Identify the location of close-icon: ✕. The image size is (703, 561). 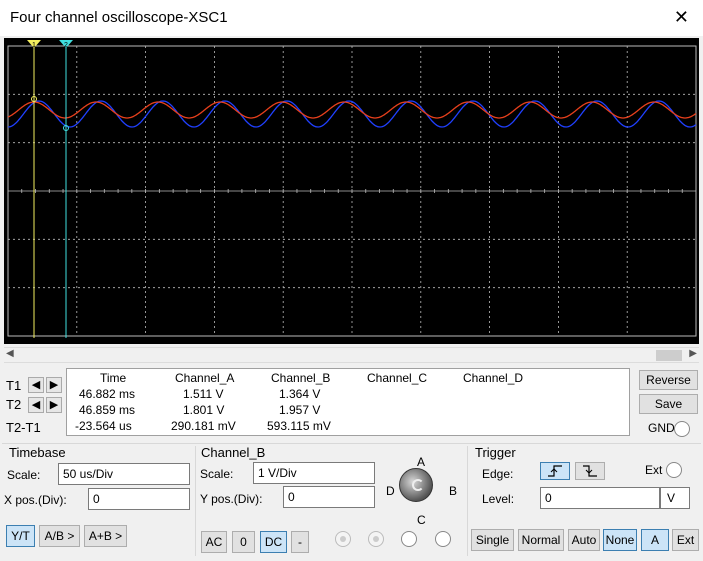
(681, 17).